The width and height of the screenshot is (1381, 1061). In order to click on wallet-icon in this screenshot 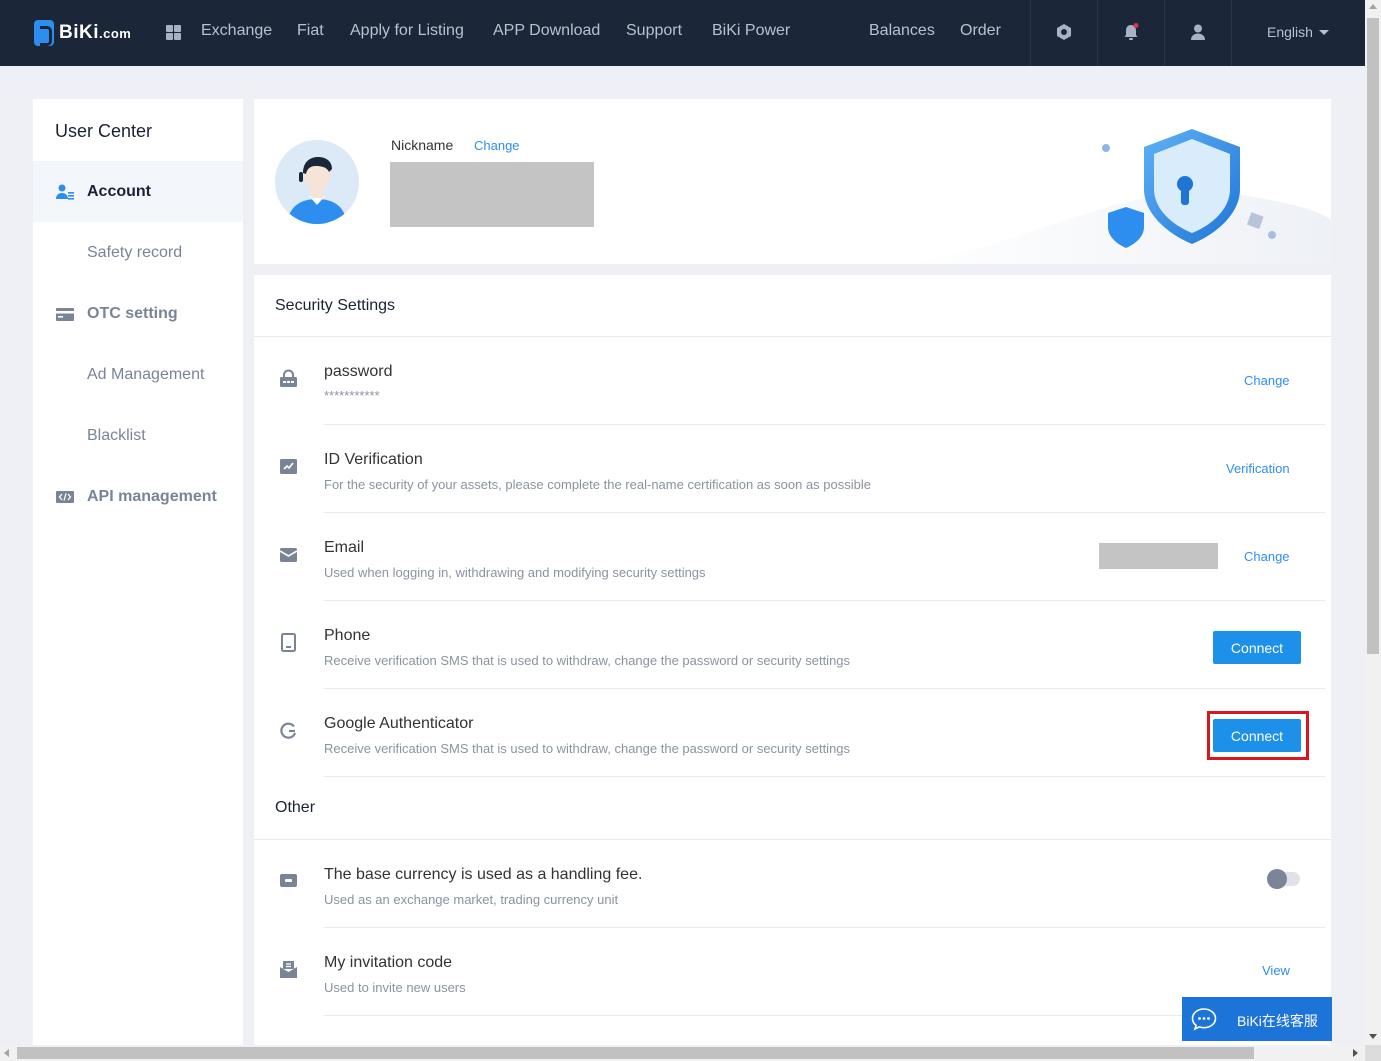, I will do `click(288, 880)`.